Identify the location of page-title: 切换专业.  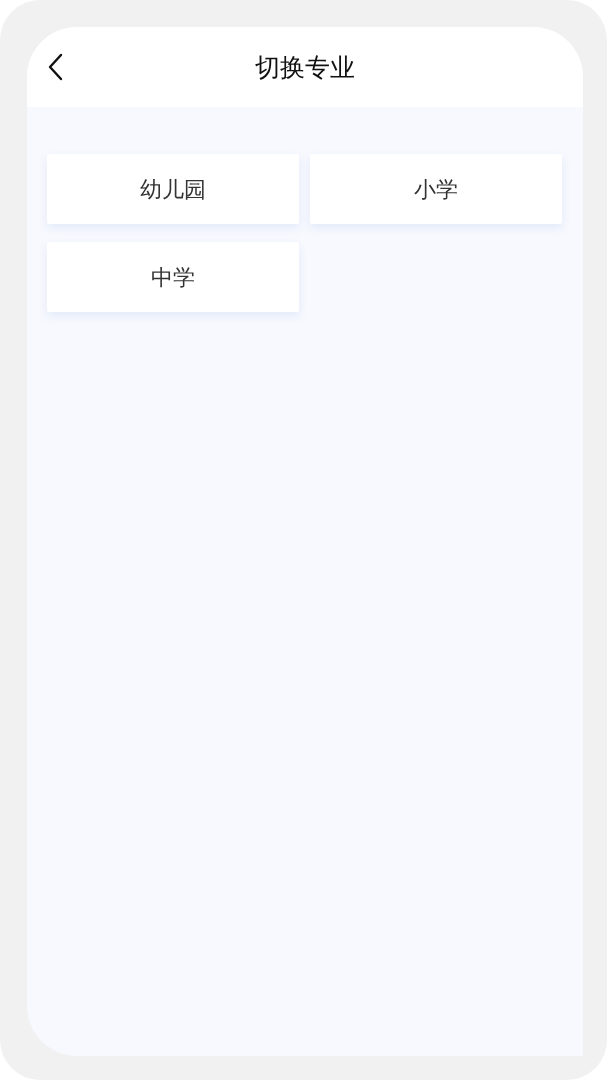
(305, 68).